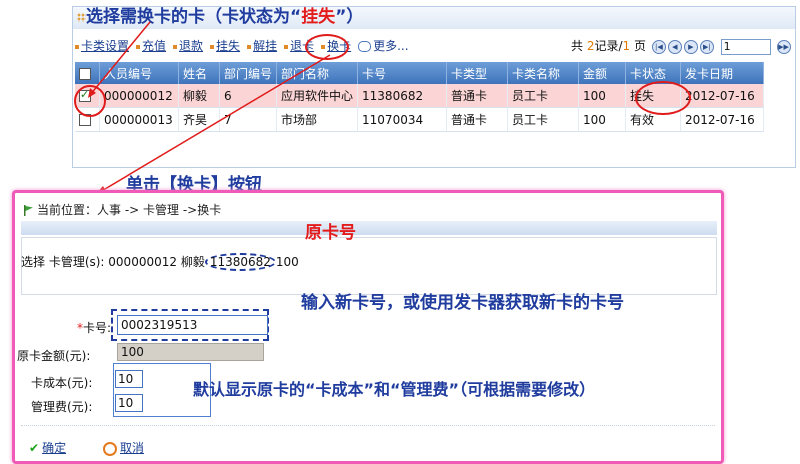 Image resolution: width=800 pixels, height=464 pixels. Describe the element at coordinates (129, 210) in the screenshot. I see `breadcrumb-text: 当前位置：人事 -> 卡管理 ->换卡` at that location.